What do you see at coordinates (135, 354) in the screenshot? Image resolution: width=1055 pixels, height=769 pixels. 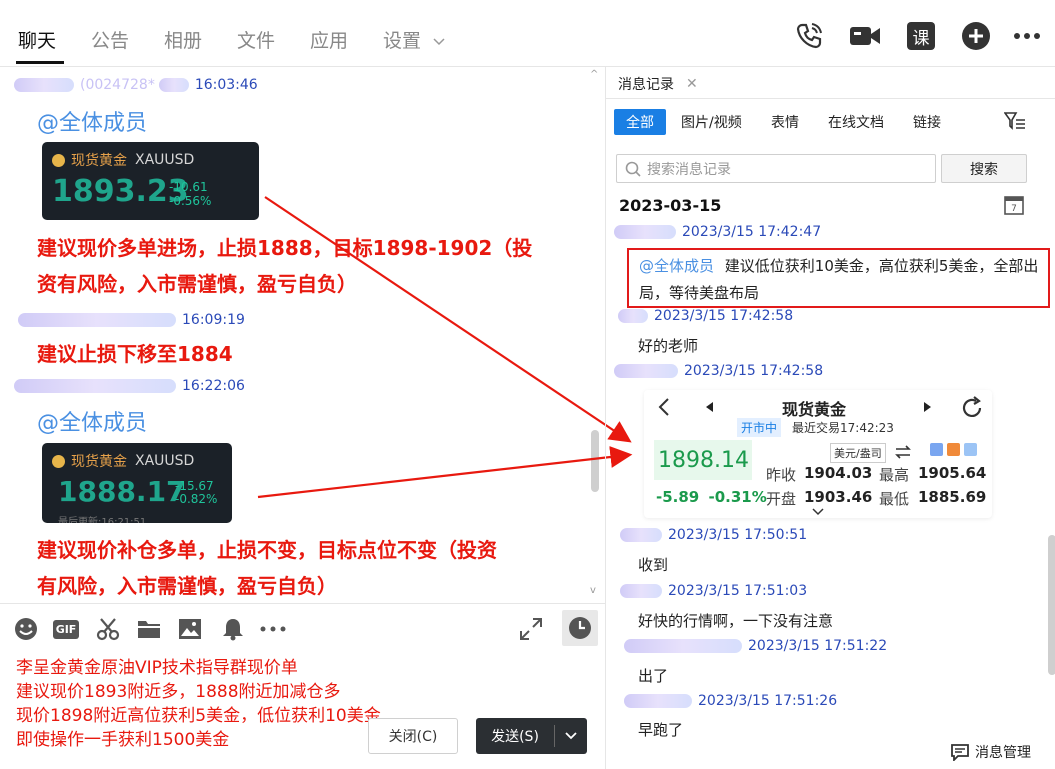 I see `message-text: 建议止损下移至1884` at bounding box center [135, 354].